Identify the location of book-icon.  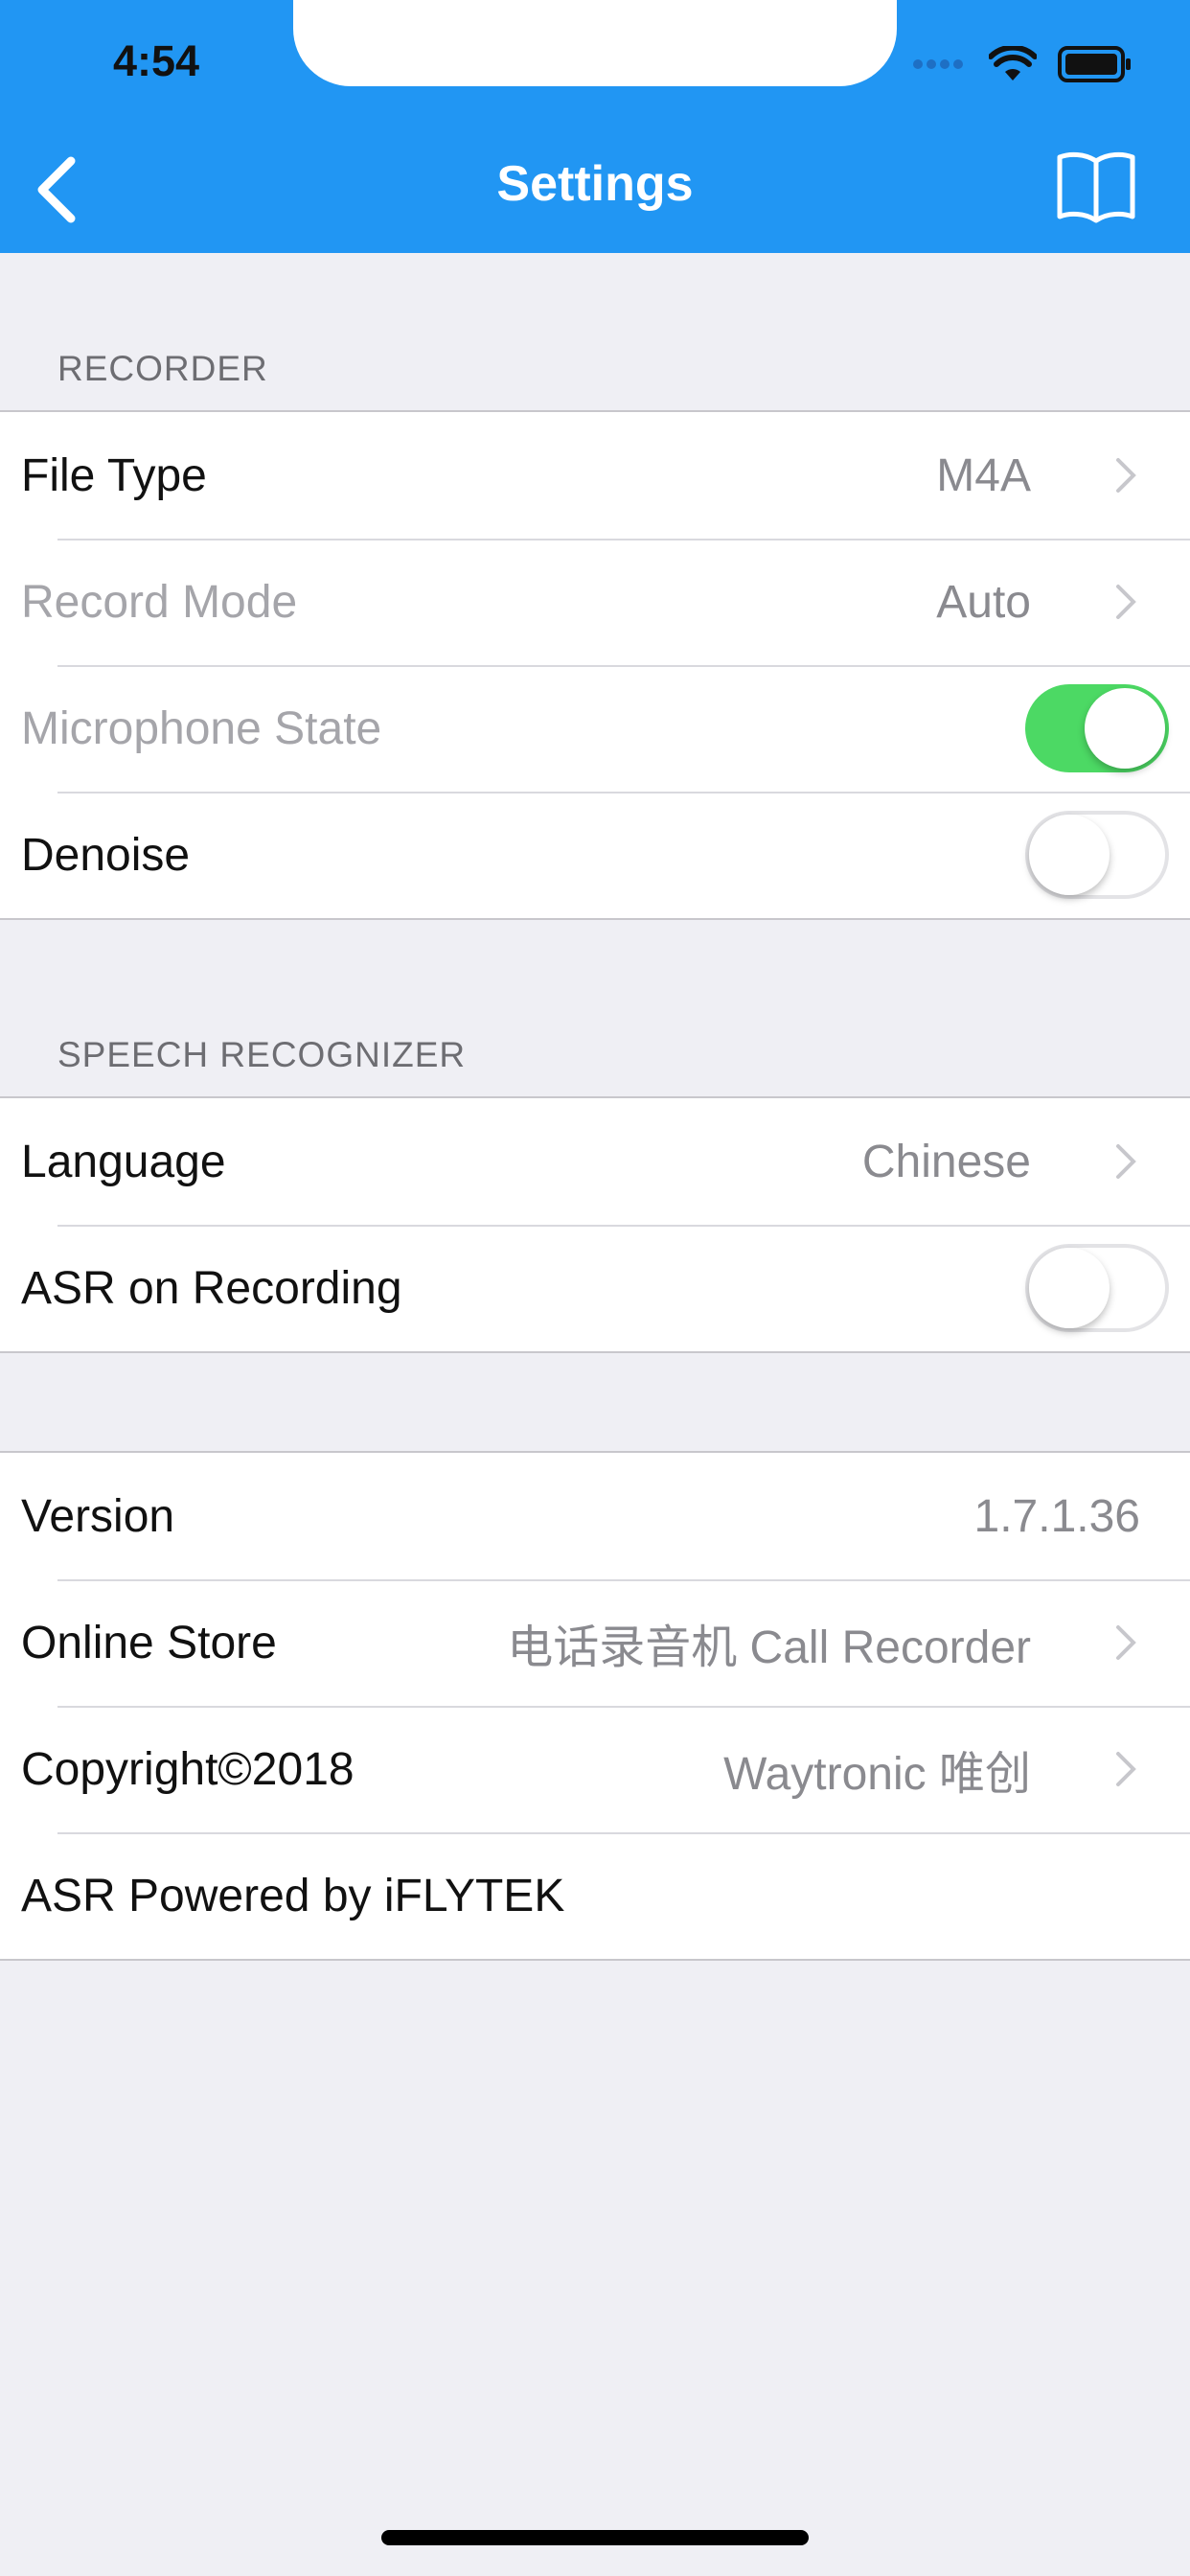
(1096, 187).